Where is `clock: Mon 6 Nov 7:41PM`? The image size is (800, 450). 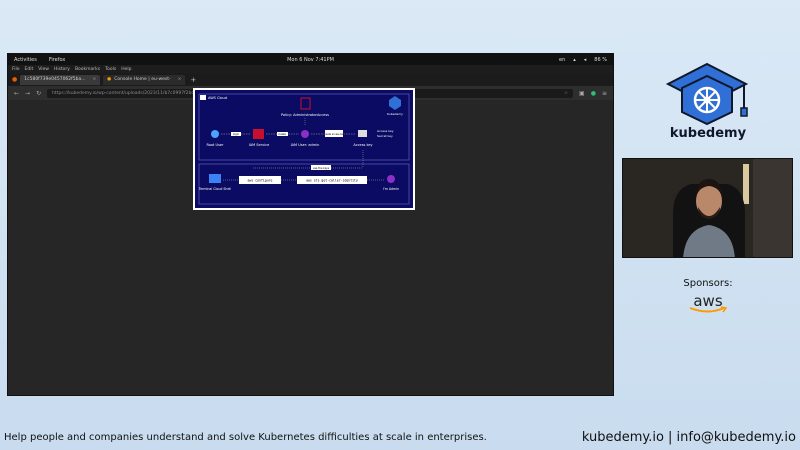 clock: Mon 6 Nov 7:41PM is located at coordinates (310, 60).